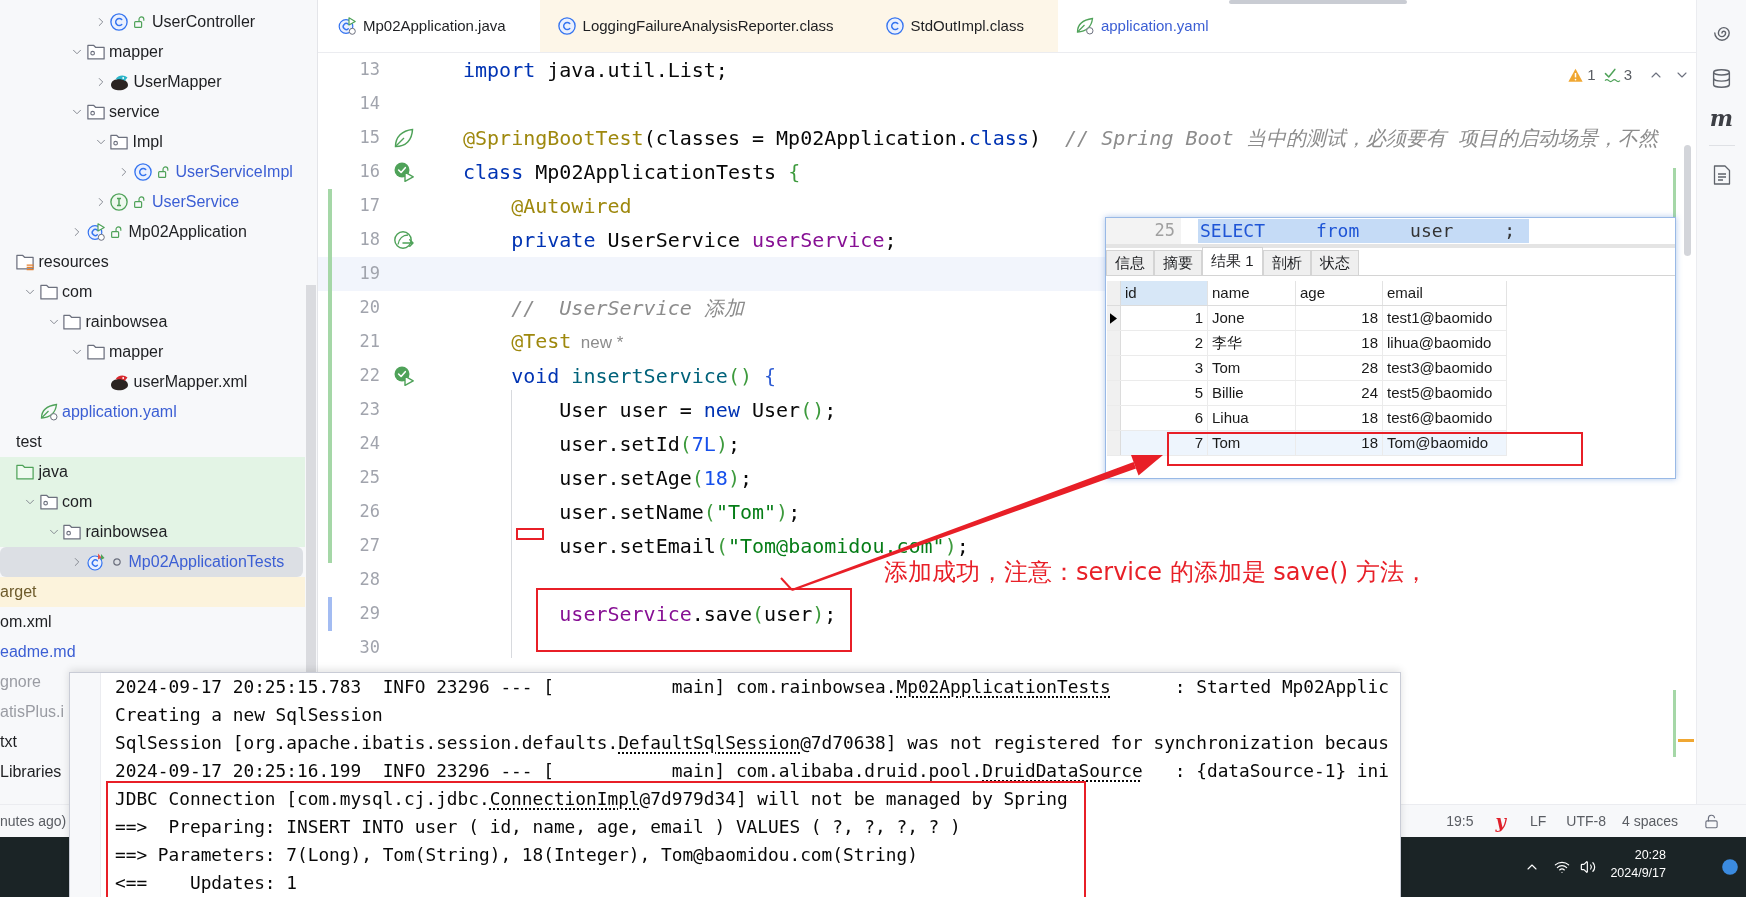 Image resolution: width=1746 pixels, height=897 pixels. What do you see at coordinates (72, 532) in the screenshot?
I see `package-icon` at bounding box center [72, 532].